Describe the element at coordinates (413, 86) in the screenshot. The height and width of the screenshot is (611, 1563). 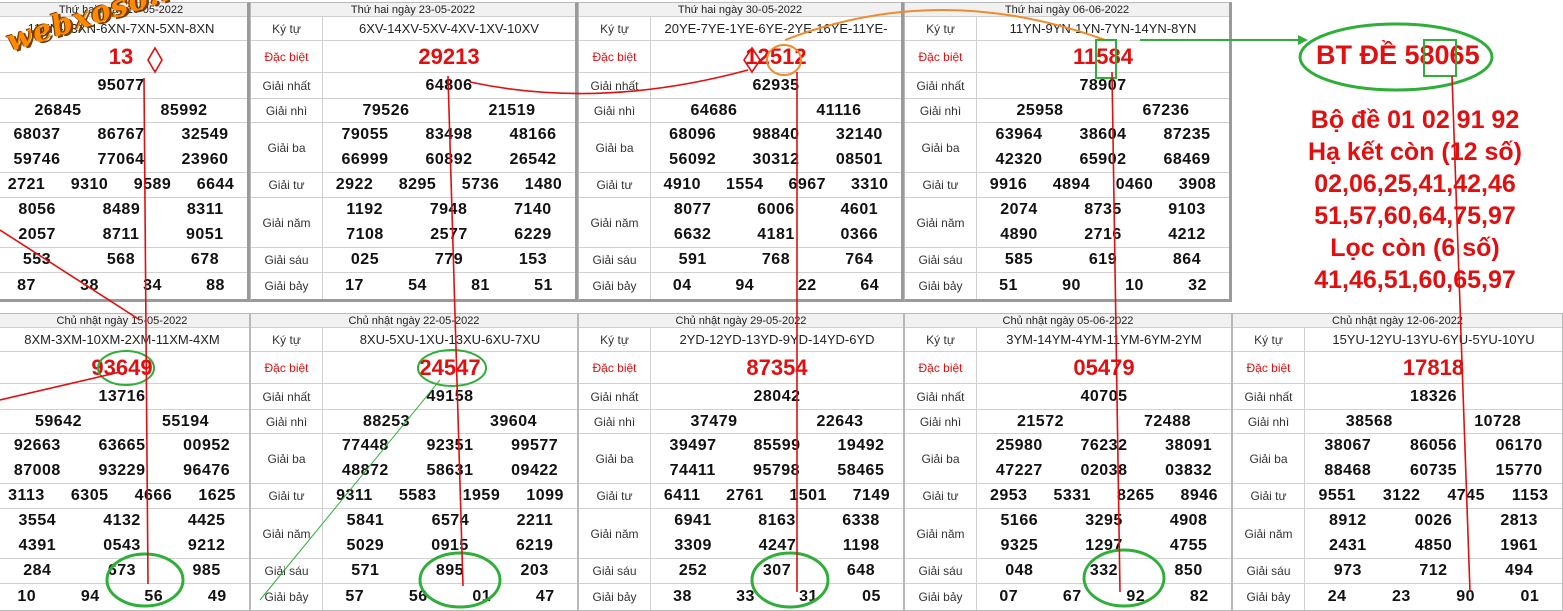
I see `prize-row-g1: Giải nhất 64806` at that location.